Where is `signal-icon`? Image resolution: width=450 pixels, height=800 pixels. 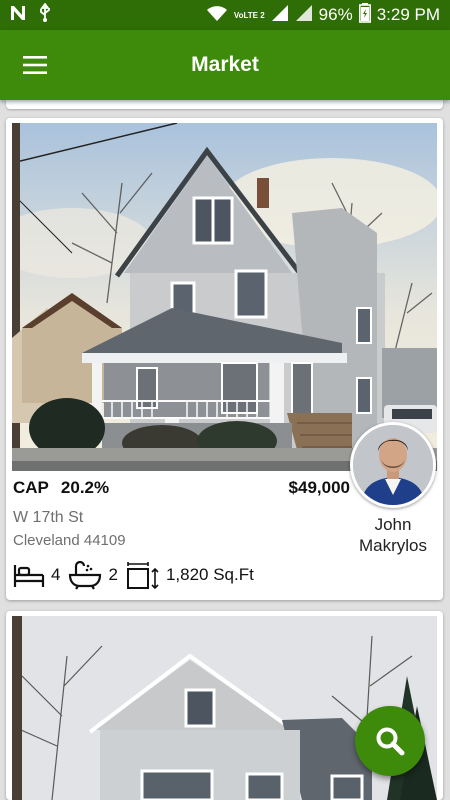
signal-icon is located at coordinates (280, 15).